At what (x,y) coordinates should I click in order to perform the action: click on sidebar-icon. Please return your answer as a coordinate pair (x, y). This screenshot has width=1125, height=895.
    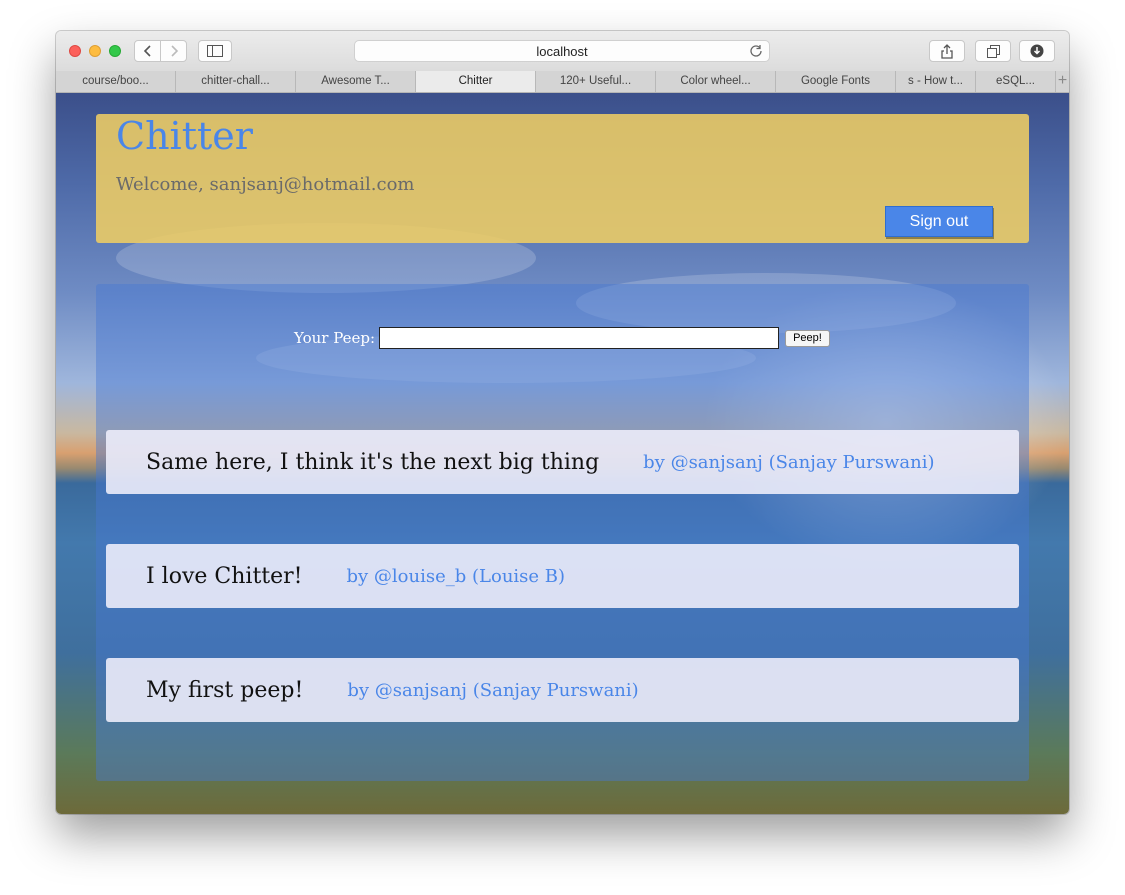
    Looking at the image, I should click on (215, 51).